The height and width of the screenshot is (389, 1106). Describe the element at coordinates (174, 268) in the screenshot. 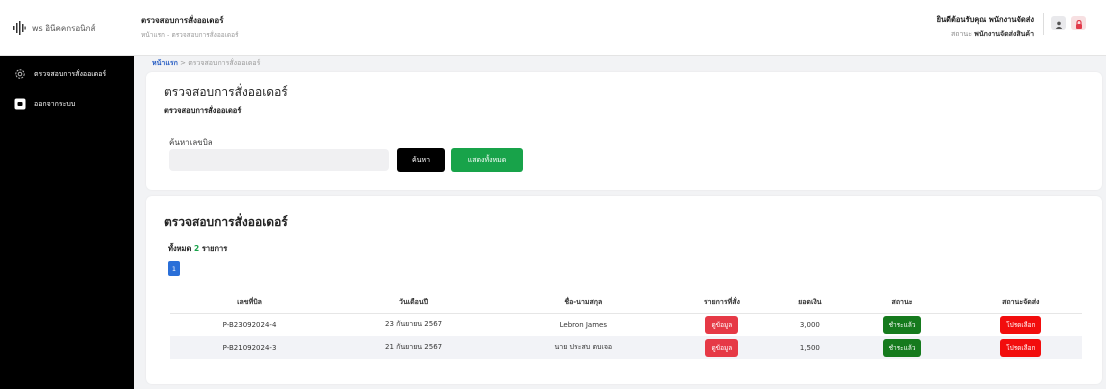

I see `pagination-page-button: 1` at that location.